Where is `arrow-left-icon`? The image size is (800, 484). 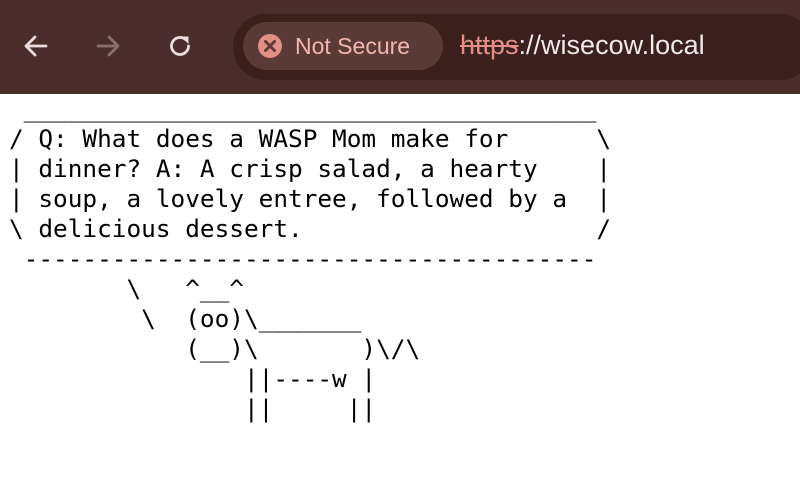 arrow-left-icon is located at coordinates (36, 46).